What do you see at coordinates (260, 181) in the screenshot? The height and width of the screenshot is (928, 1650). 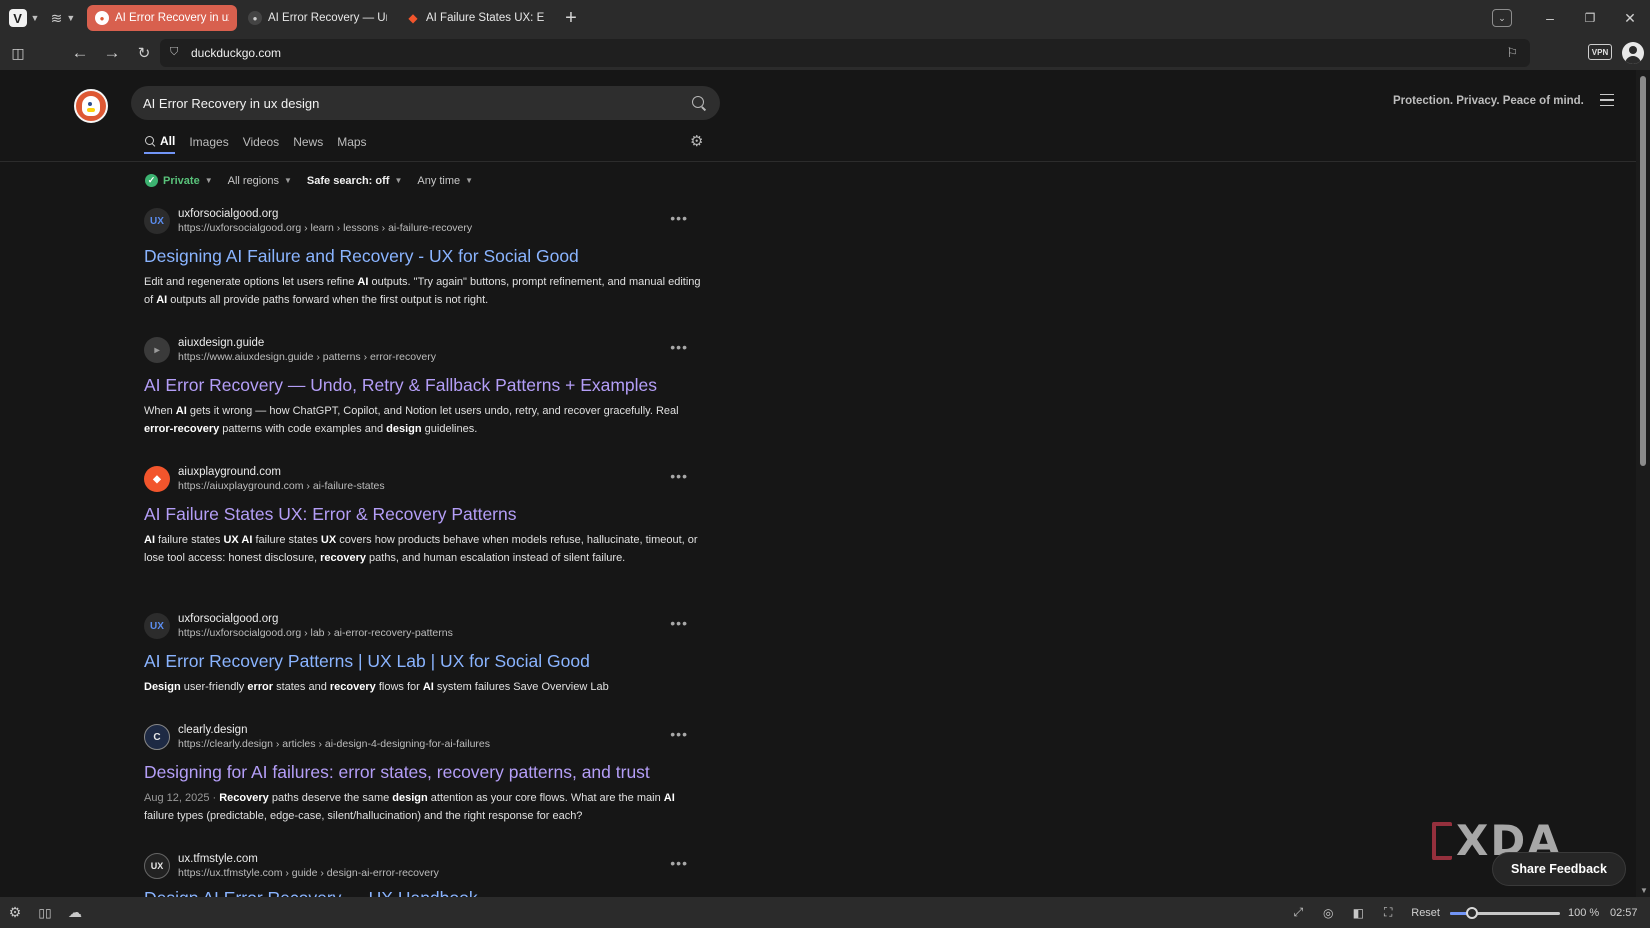 I see `region-filter: All regions ▼` at bounding box center [260, 181].